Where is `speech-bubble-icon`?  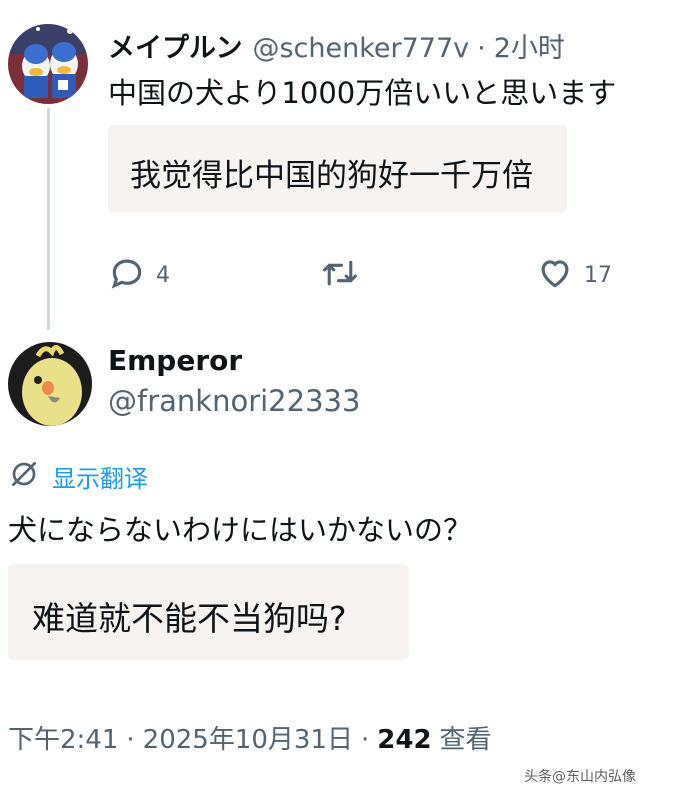 speech-bubble-icon is located at coordinates (127, 275).